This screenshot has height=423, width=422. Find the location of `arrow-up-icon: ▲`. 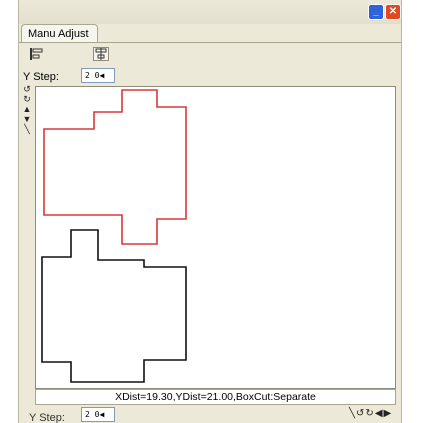

arrow-up-icon: ▲ is located at coordinates (27, 109).